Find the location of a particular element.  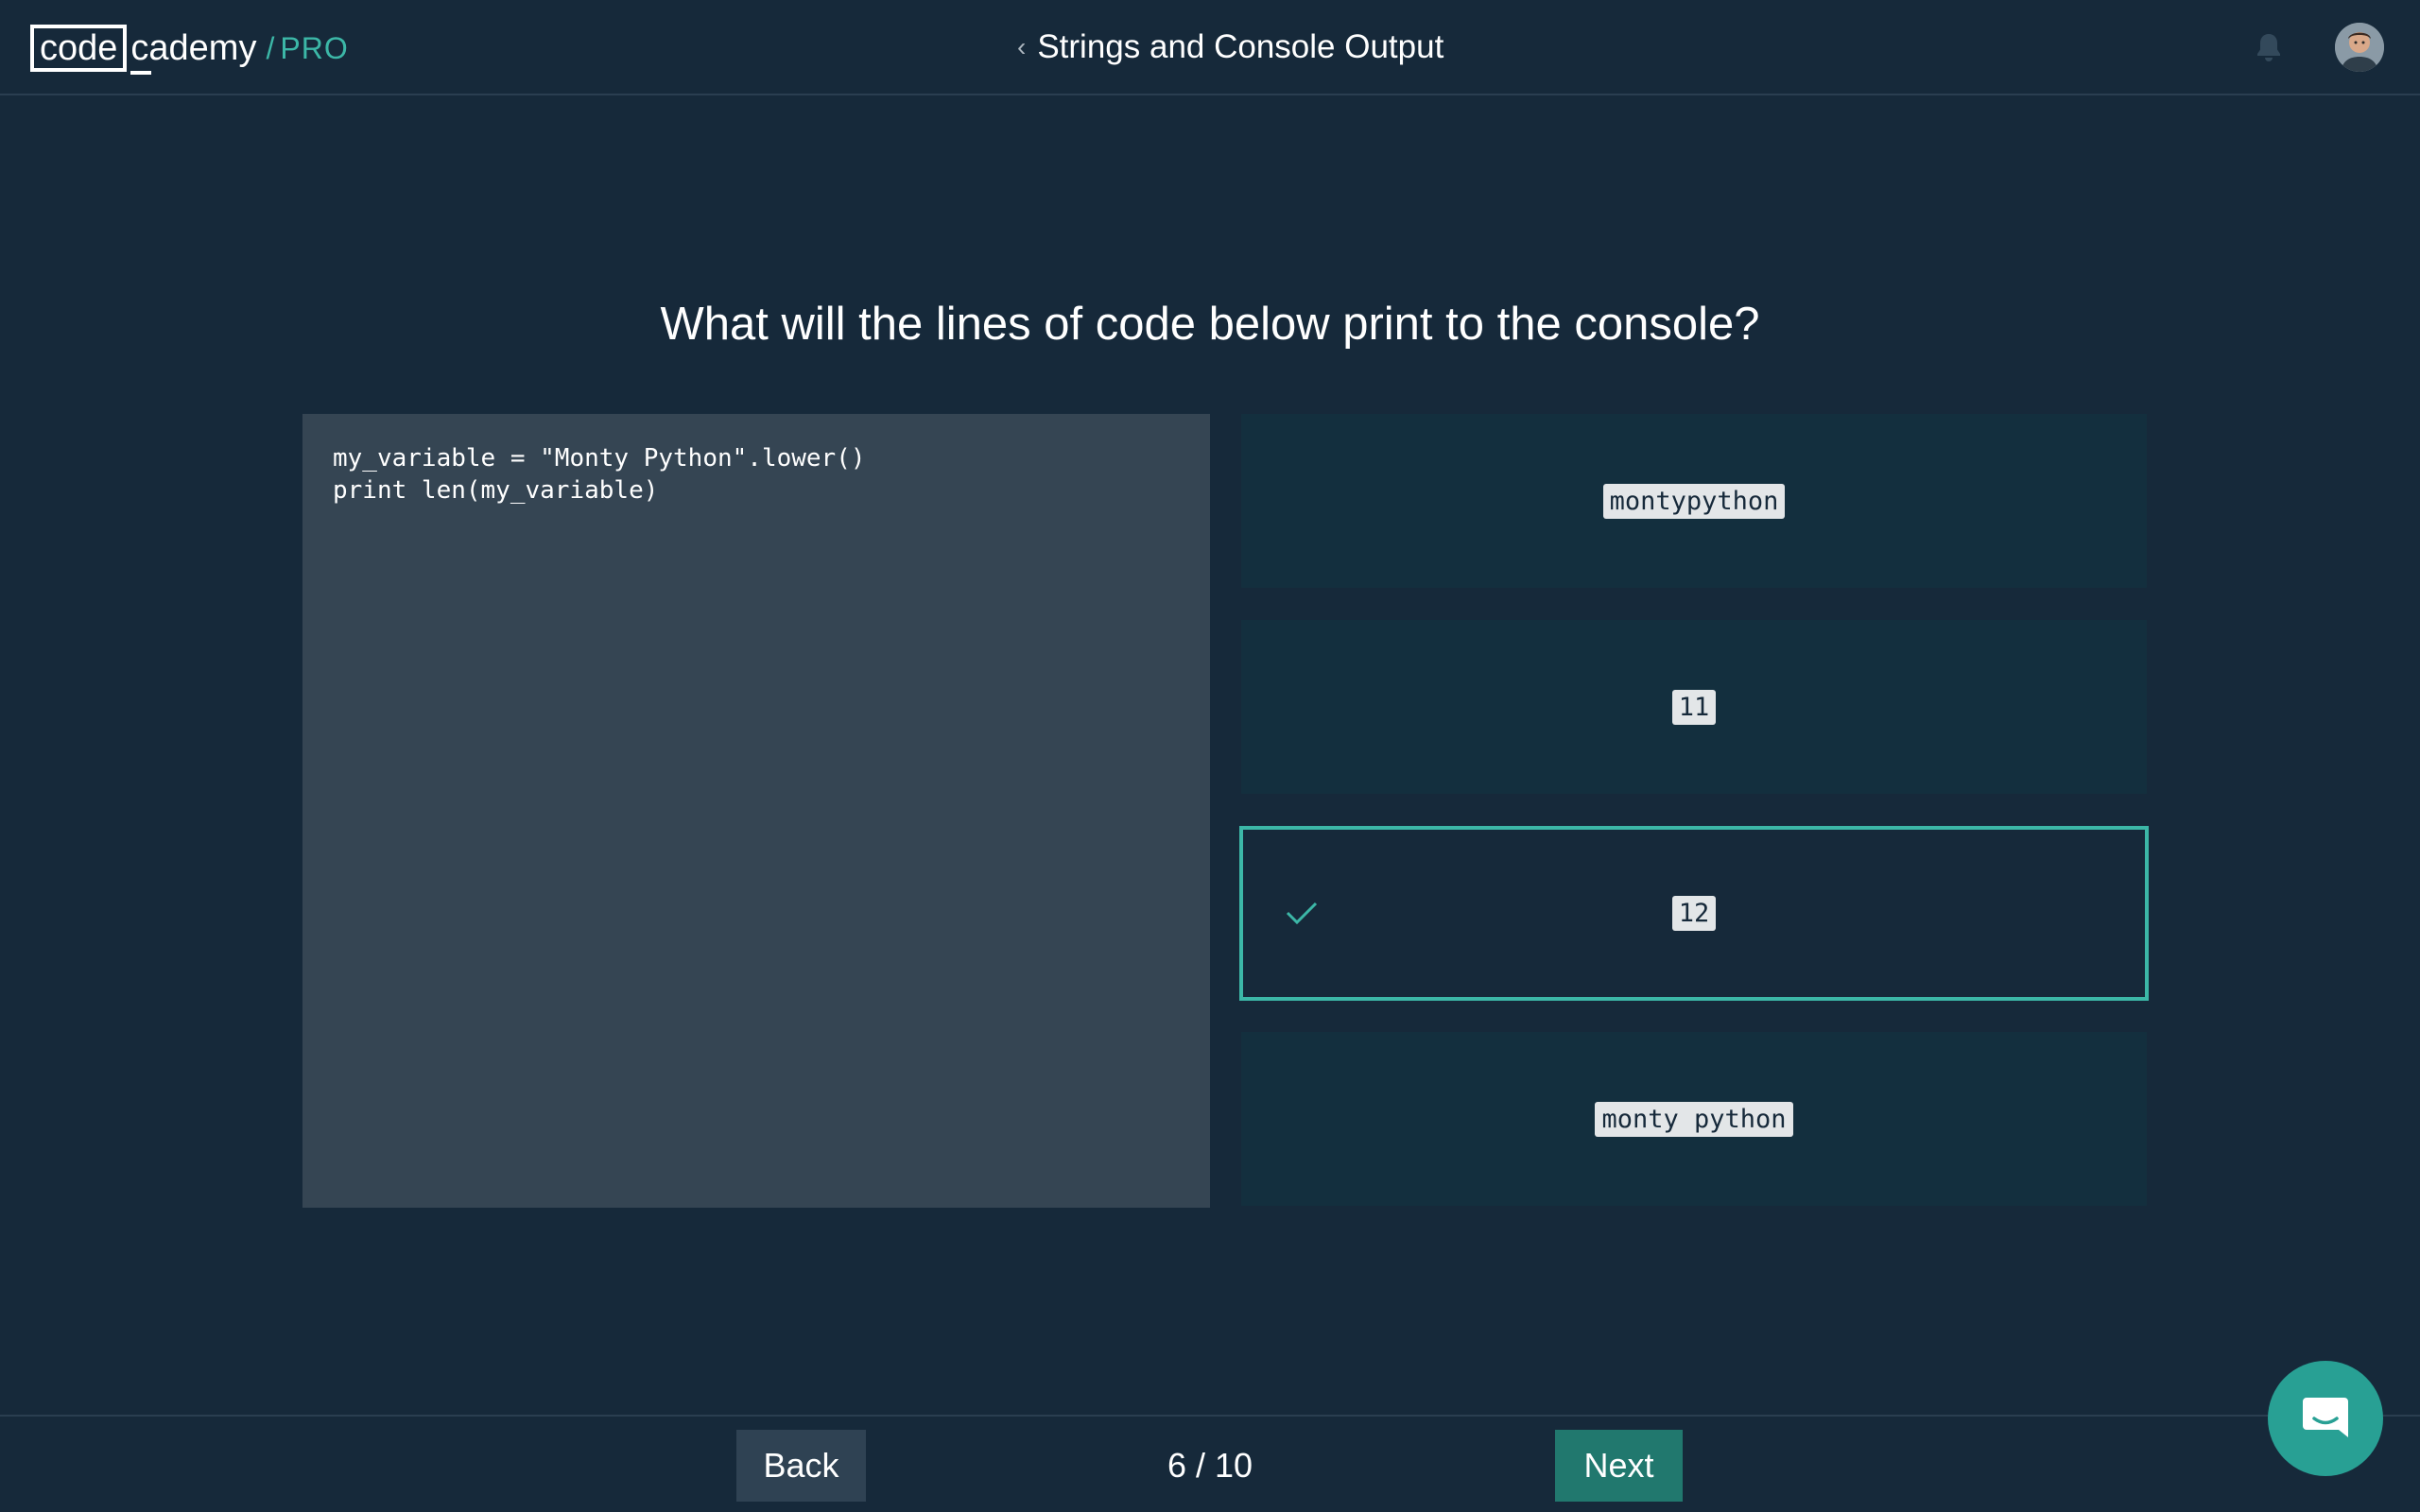

logo-text: cademy is located at coordinates (193, 51).